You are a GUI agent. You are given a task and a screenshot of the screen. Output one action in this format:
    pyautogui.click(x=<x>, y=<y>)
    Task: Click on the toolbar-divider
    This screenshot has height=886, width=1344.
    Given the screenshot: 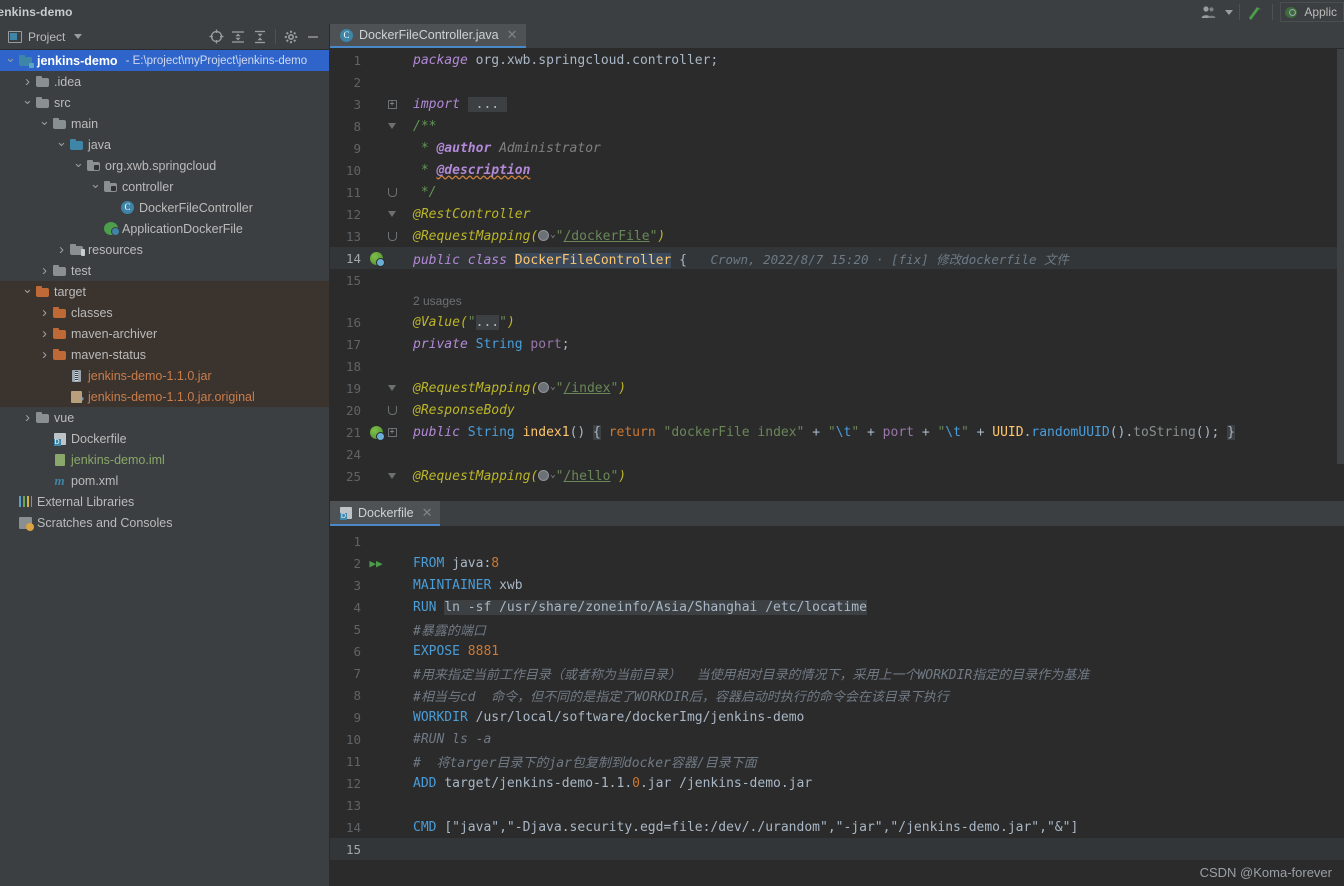 What is the action you would take?
    pyautogui.click(x=1240, y=12)
    